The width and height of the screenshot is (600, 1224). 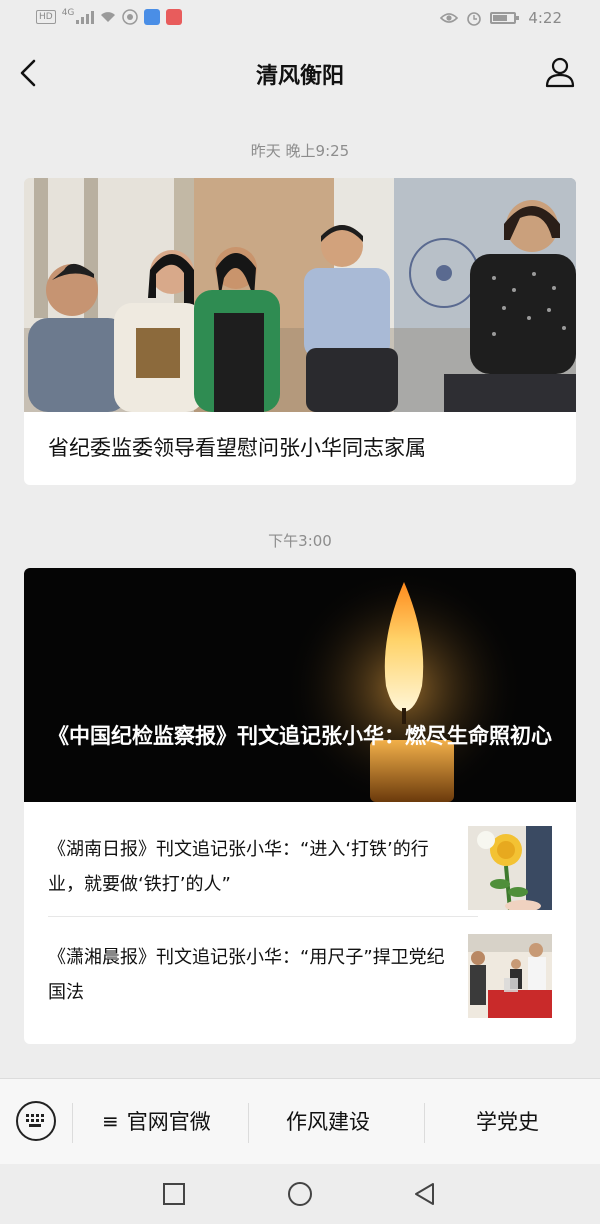 I want to click on ceremony-illustration, so click(x=510, y=976).